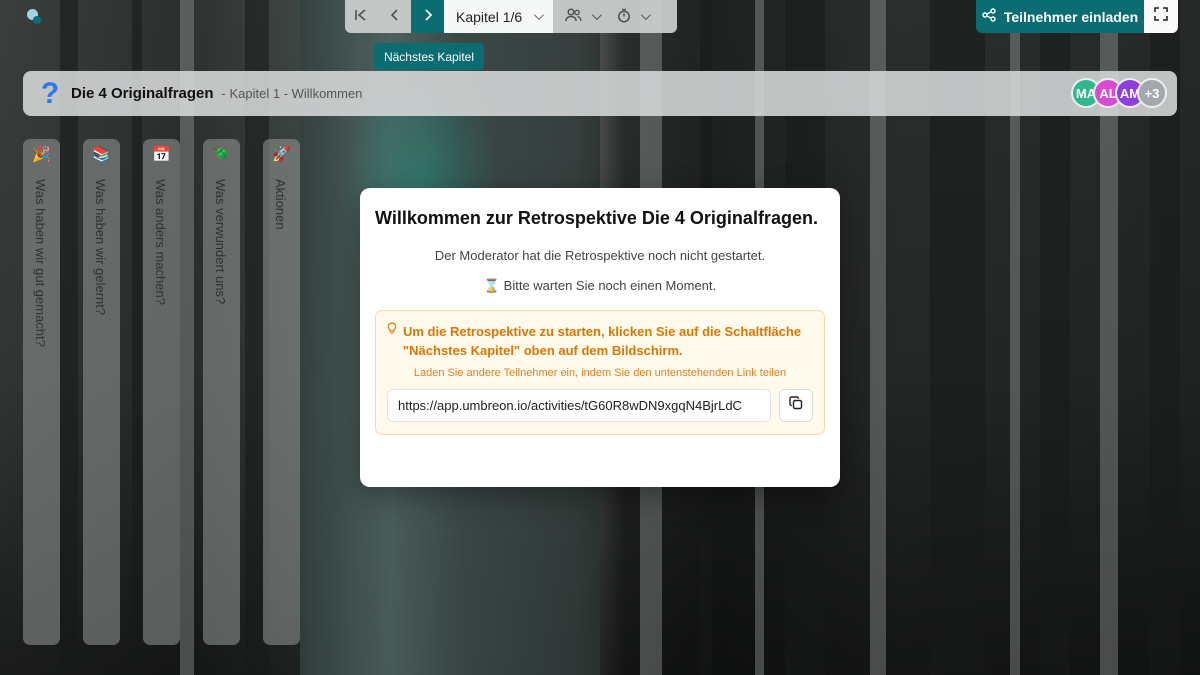 Image resolution: width=1200 pixels, height=675 pixels. What do you see at coordinates (41, 154) in the screenshot?
I see `party-popper-icon: 🎉` at bounding box center [41, 154].